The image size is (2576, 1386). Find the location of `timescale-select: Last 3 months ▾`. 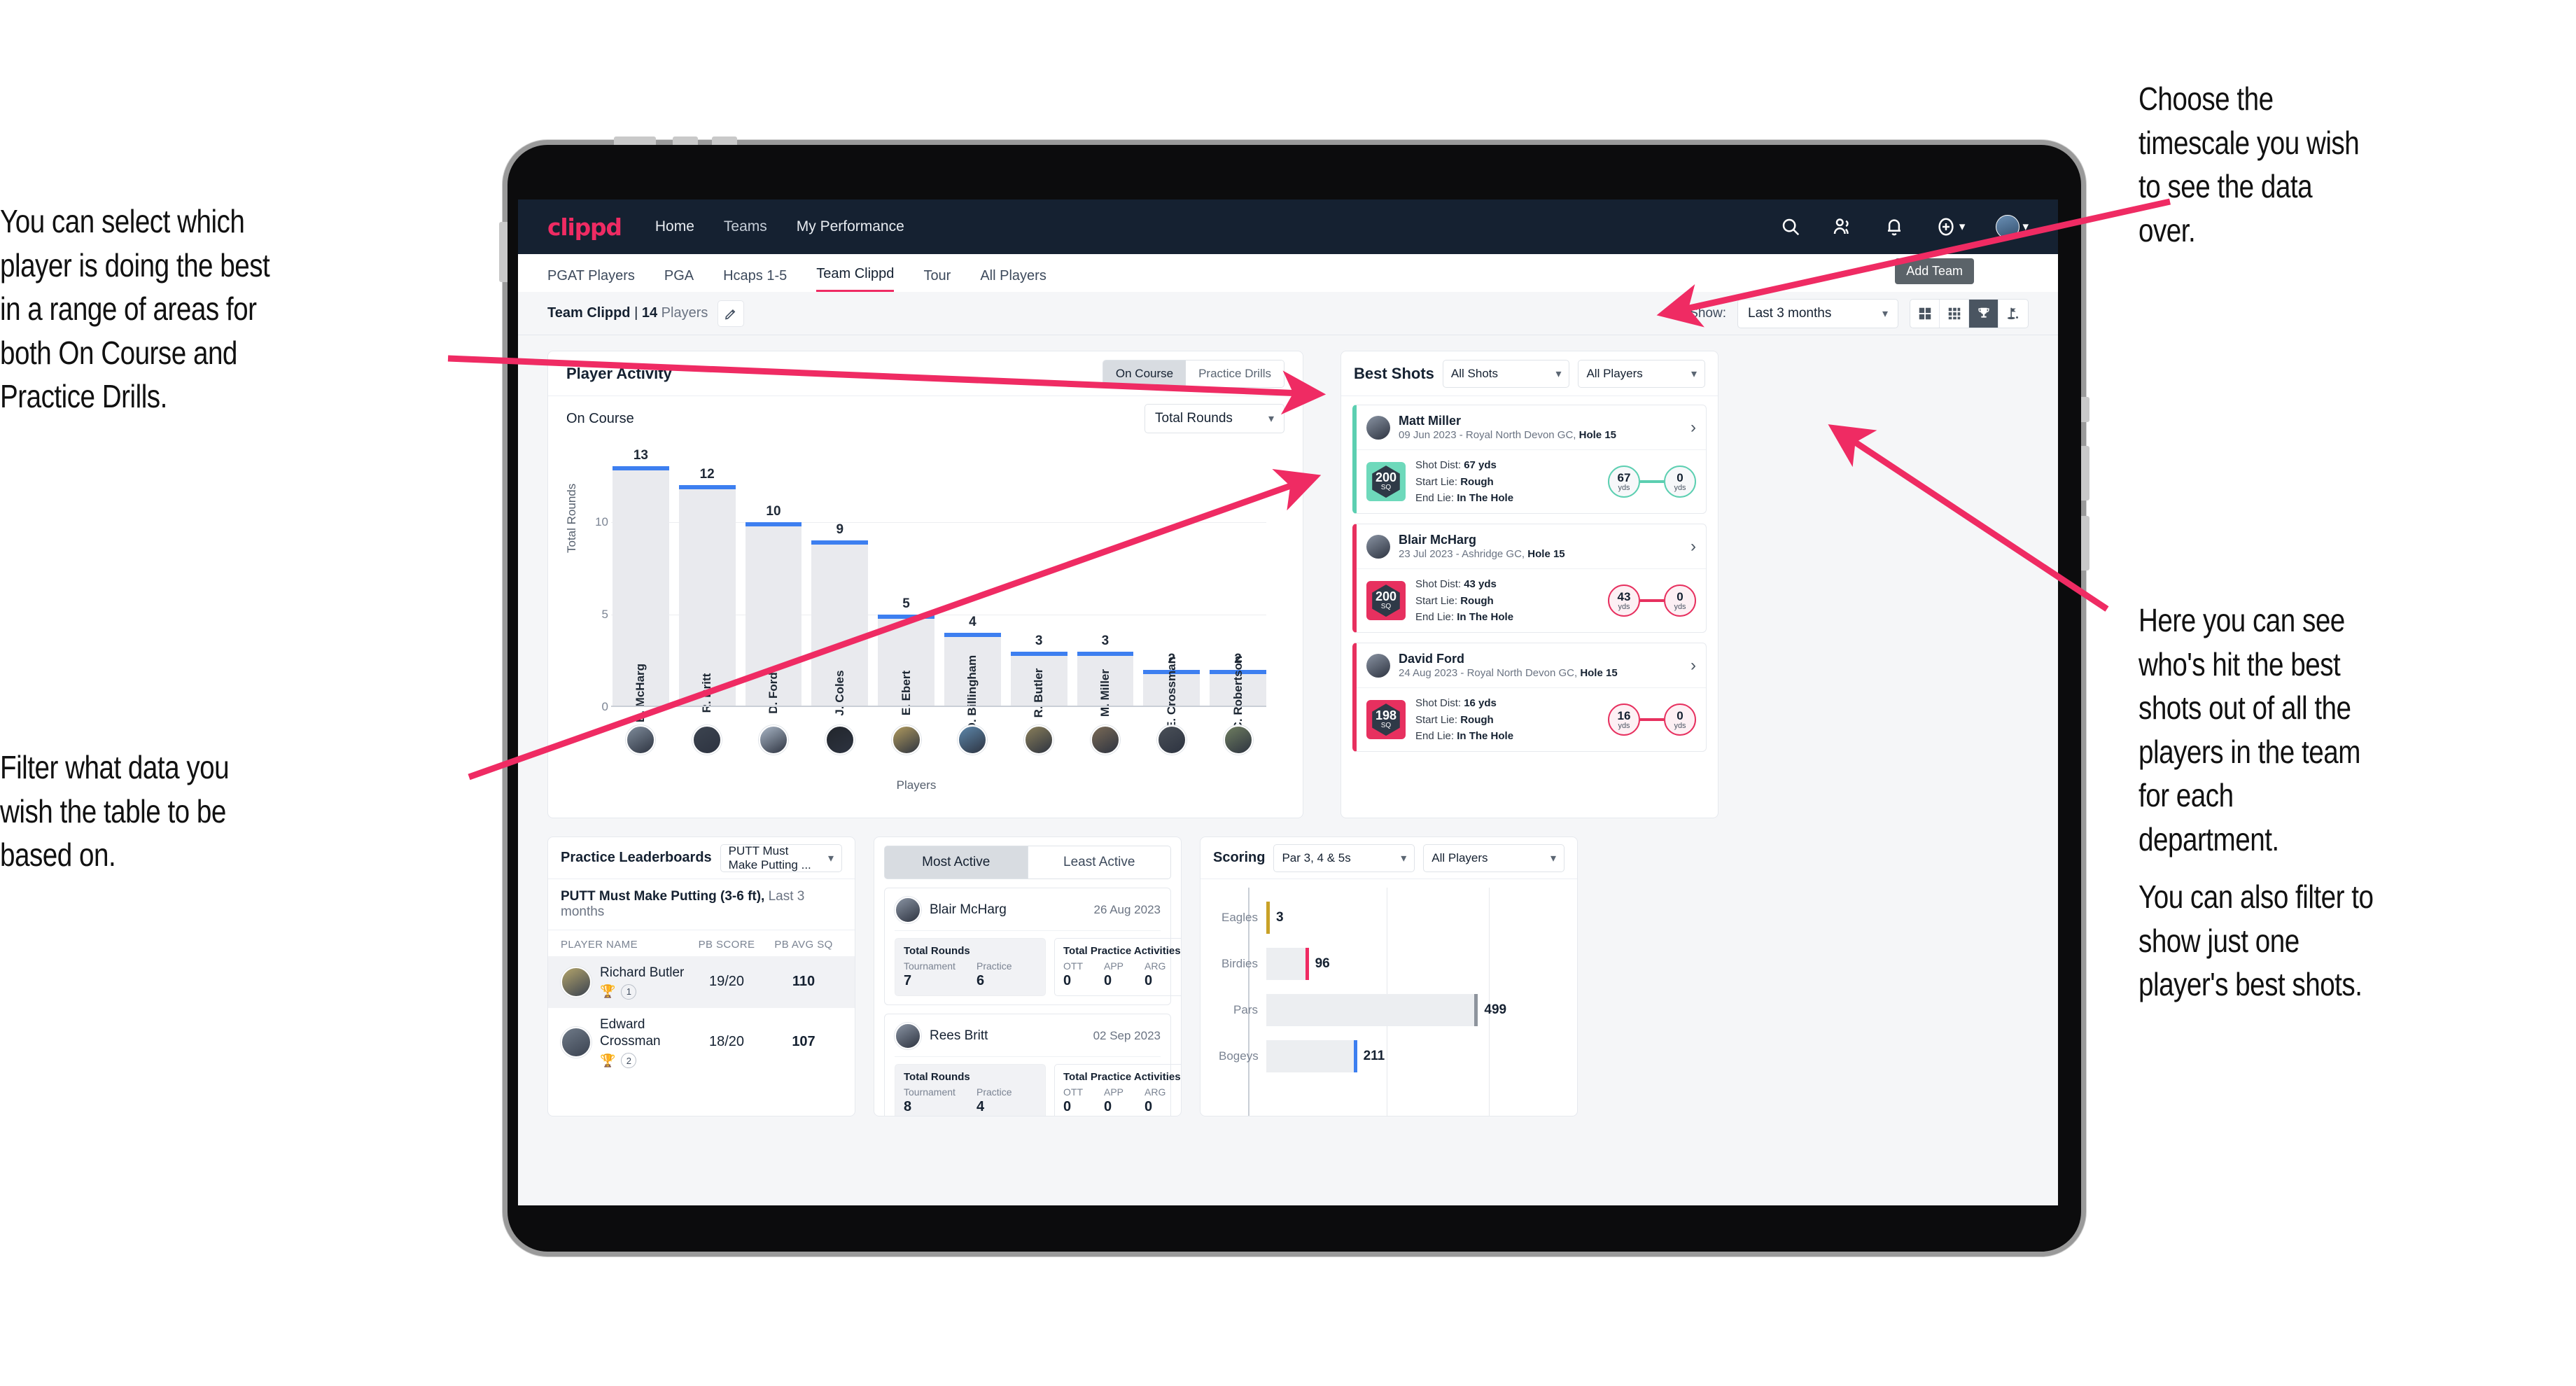

timescale-select: Last 3 months ▾ is located at coordinates (1817, 313).